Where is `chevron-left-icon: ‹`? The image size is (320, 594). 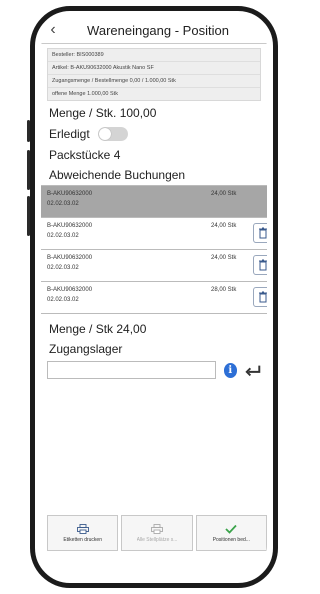 chevron-left-icon: ‹ is located at coordinates (53, 29).